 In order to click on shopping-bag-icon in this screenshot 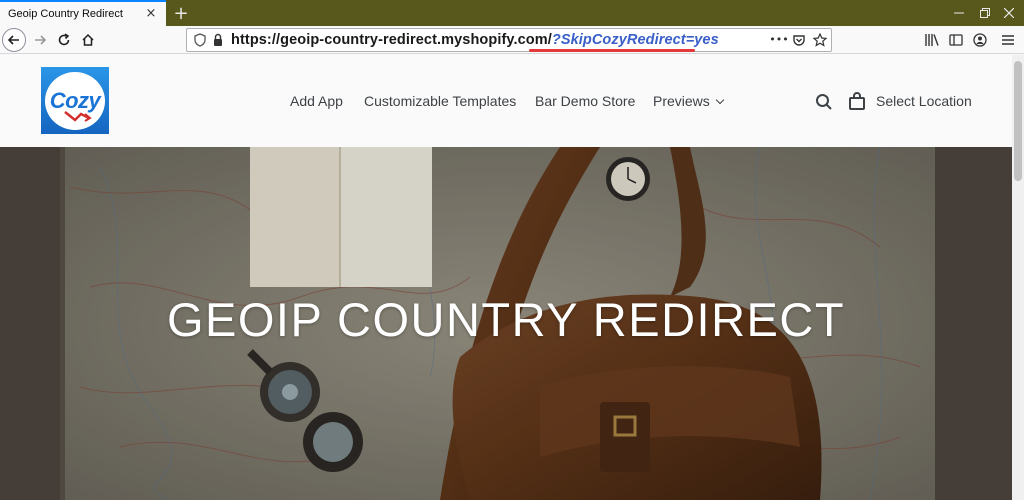, I will do `click(857, 101)`.